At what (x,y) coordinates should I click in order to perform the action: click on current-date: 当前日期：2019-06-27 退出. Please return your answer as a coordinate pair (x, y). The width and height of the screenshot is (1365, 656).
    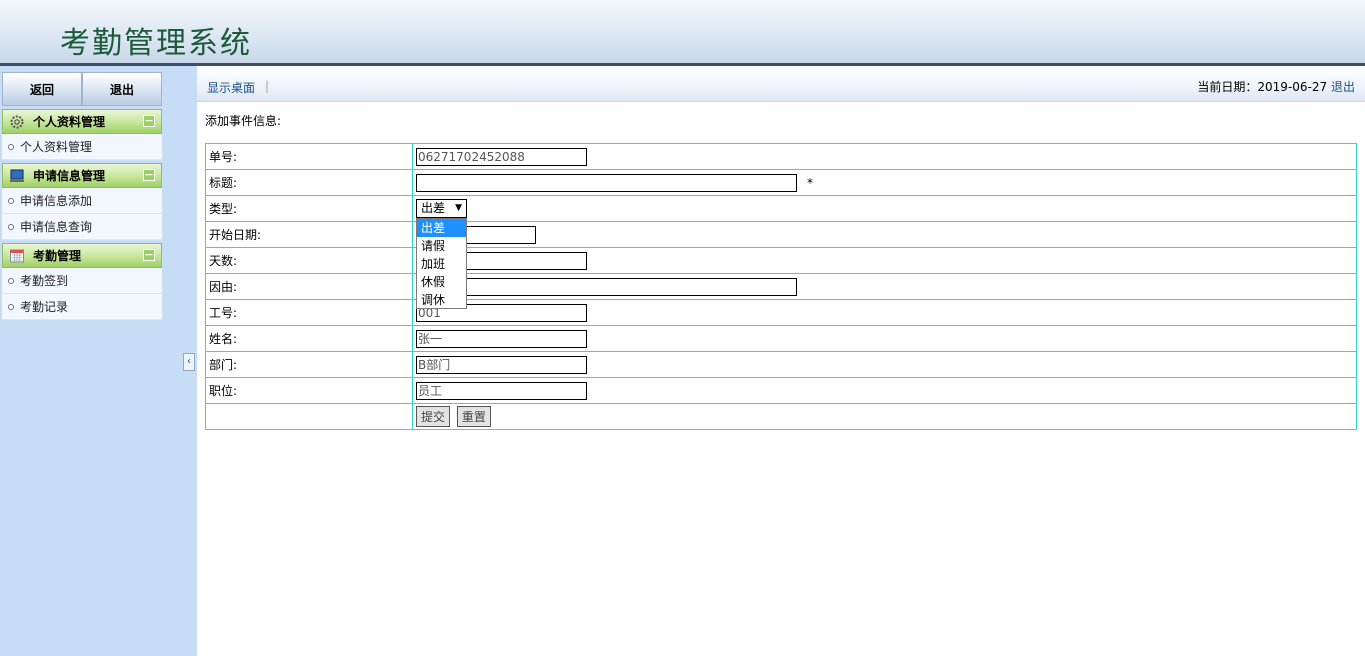
    Looking at the image, I should click on (1276, 86).